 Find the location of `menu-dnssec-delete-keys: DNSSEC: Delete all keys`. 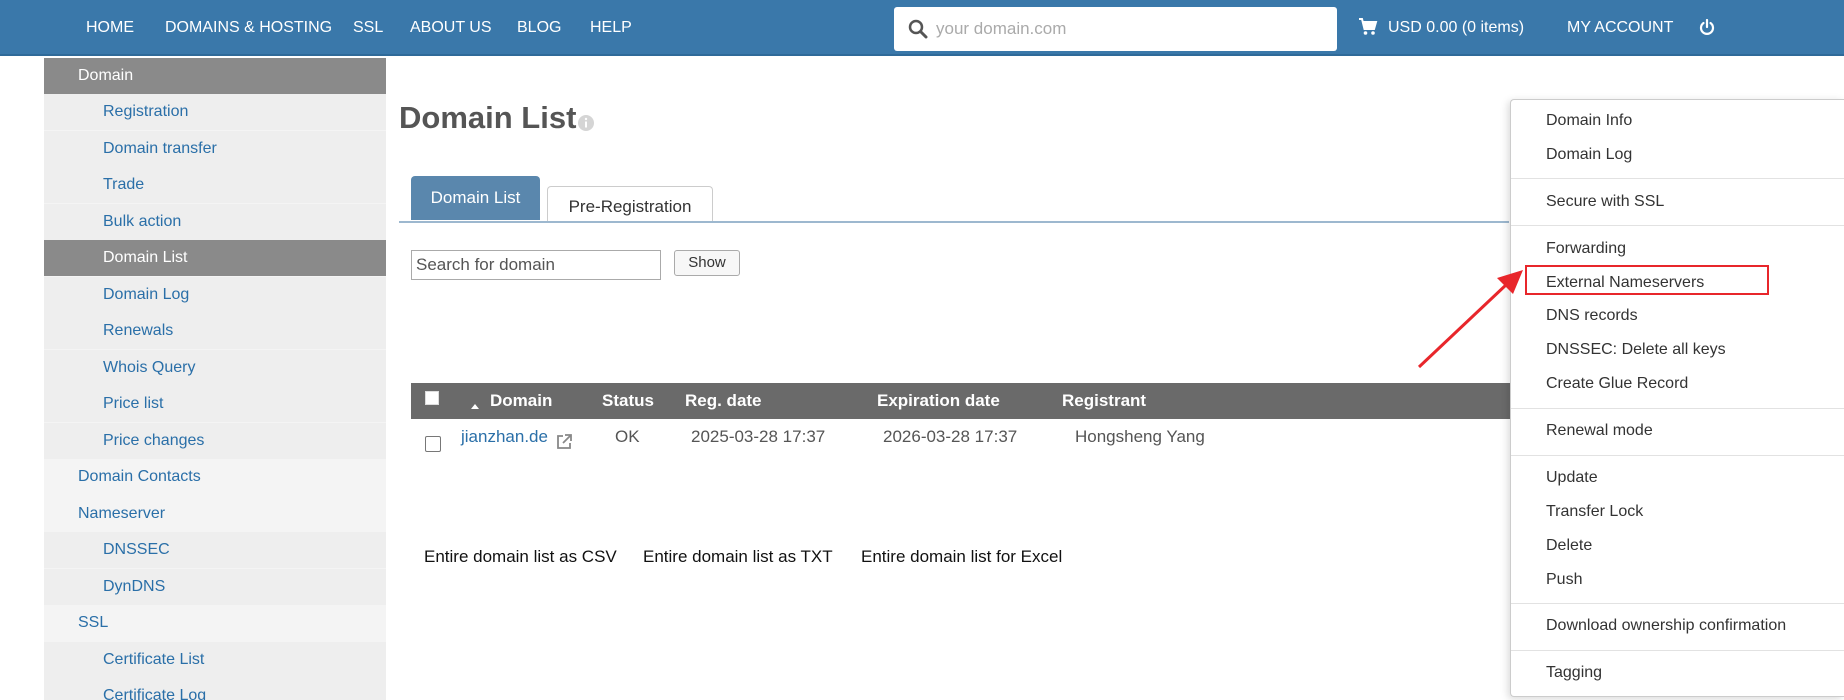

menu-dnssec-delete-keys: DNSSEC: Delete all keys is located at coordinates (1636, 350).